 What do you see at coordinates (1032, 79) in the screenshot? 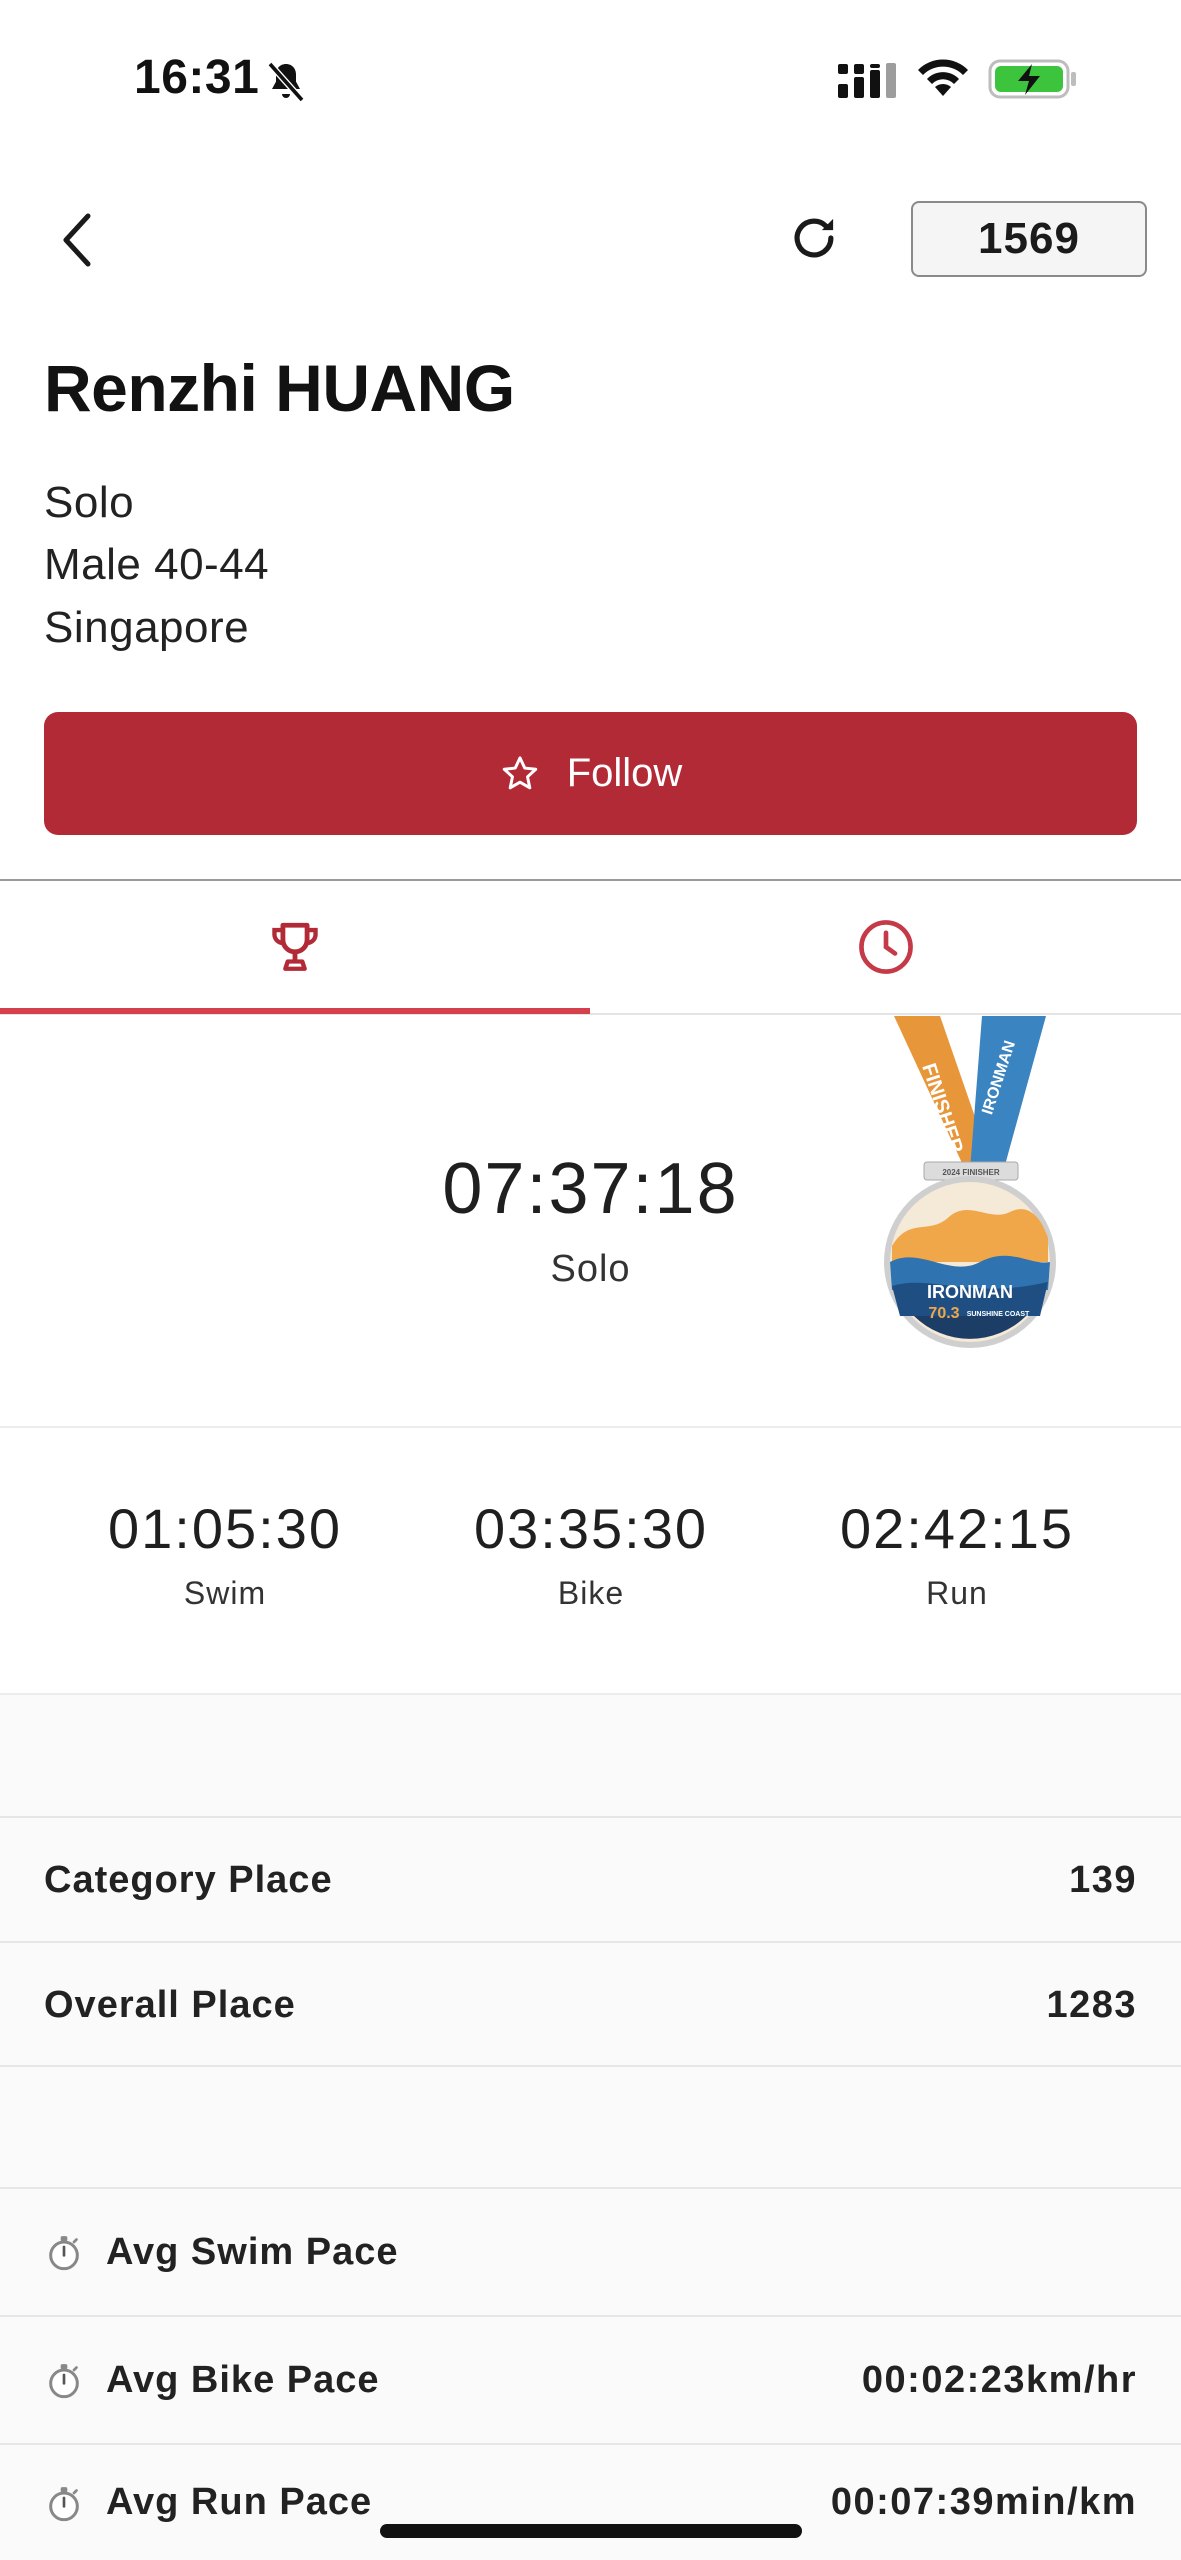
I see `battery-charging-icon` at bounding box center [1032, 79].